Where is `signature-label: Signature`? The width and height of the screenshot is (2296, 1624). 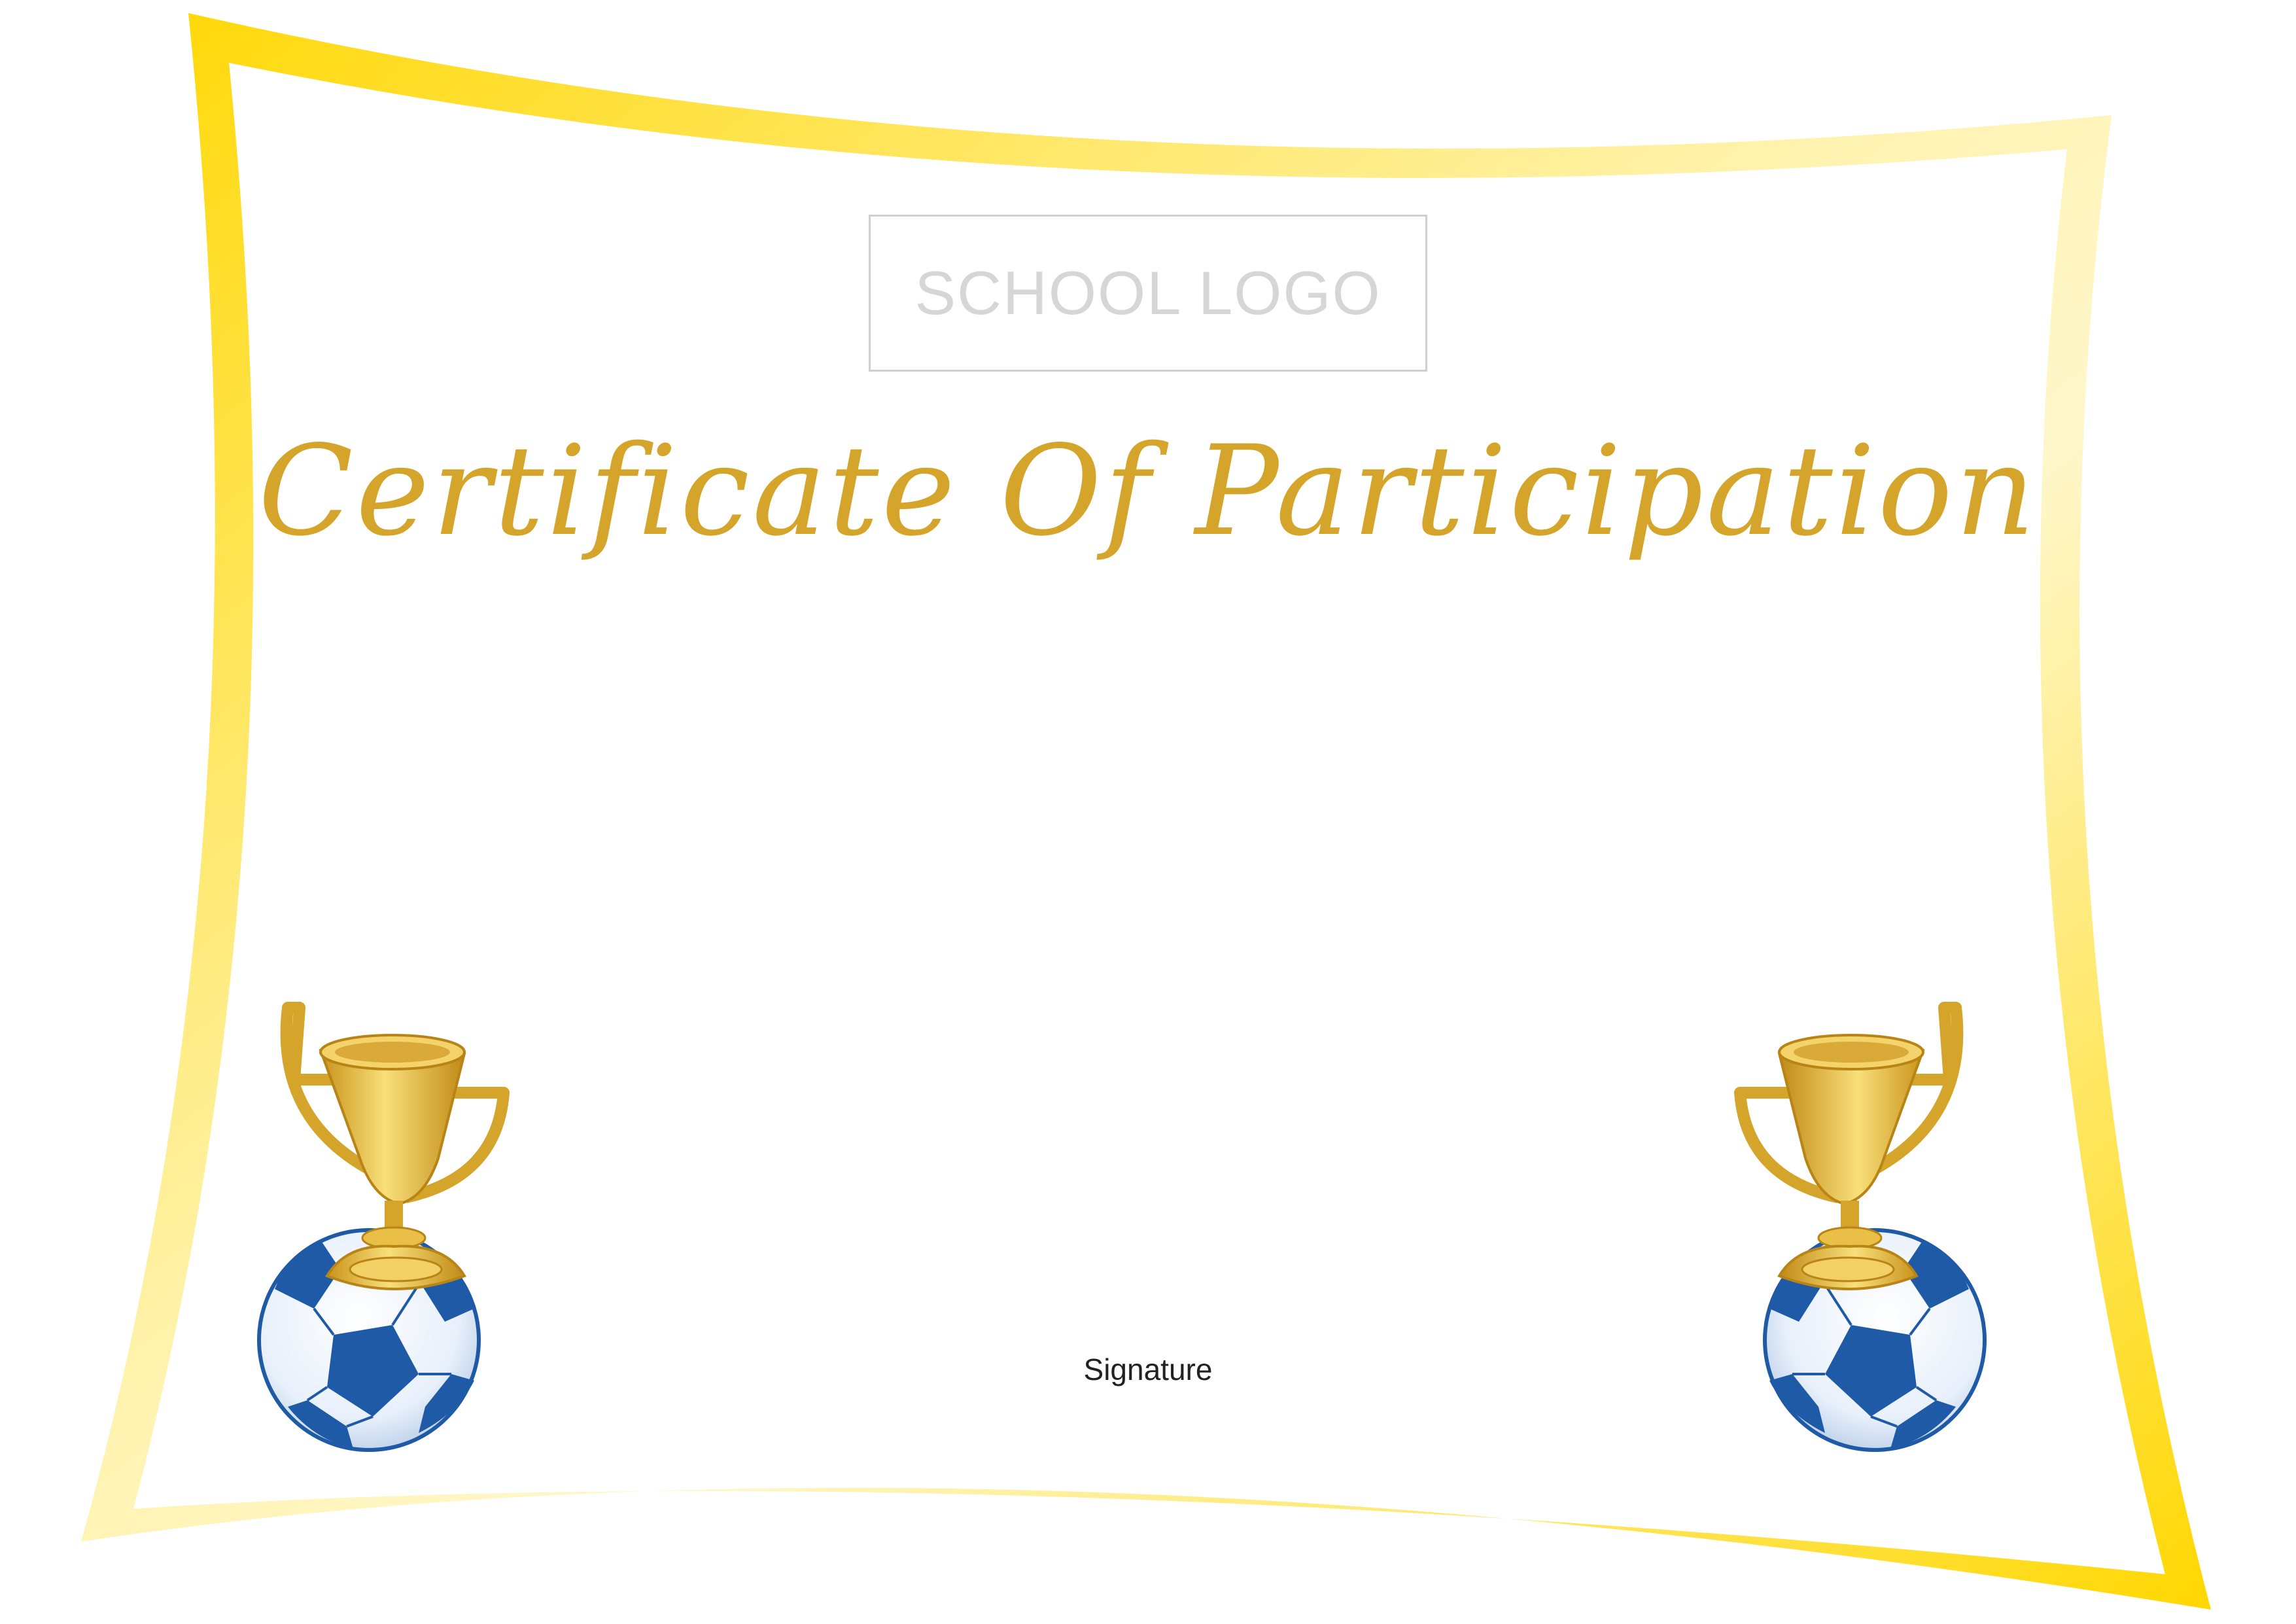
signature-label: Signature is located at coordinates (1148, 1369).